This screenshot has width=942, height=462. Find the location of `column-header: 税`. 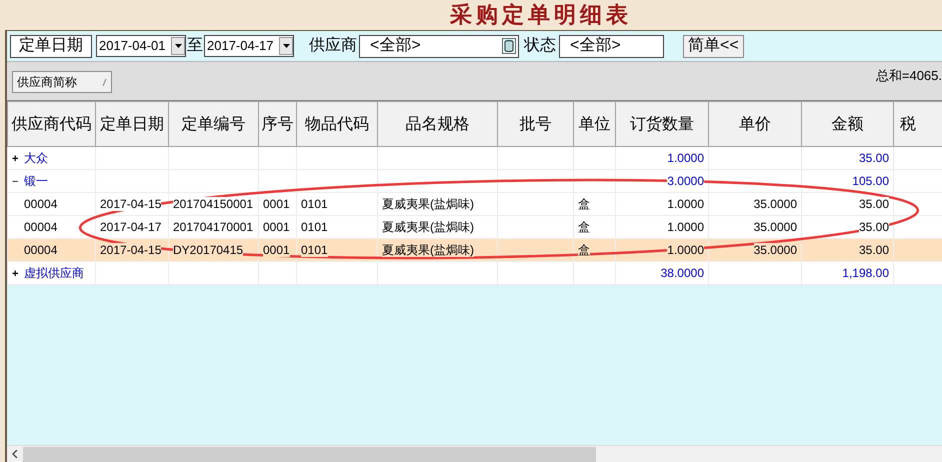

column-header: 税 is located at coordinates (908, 124).